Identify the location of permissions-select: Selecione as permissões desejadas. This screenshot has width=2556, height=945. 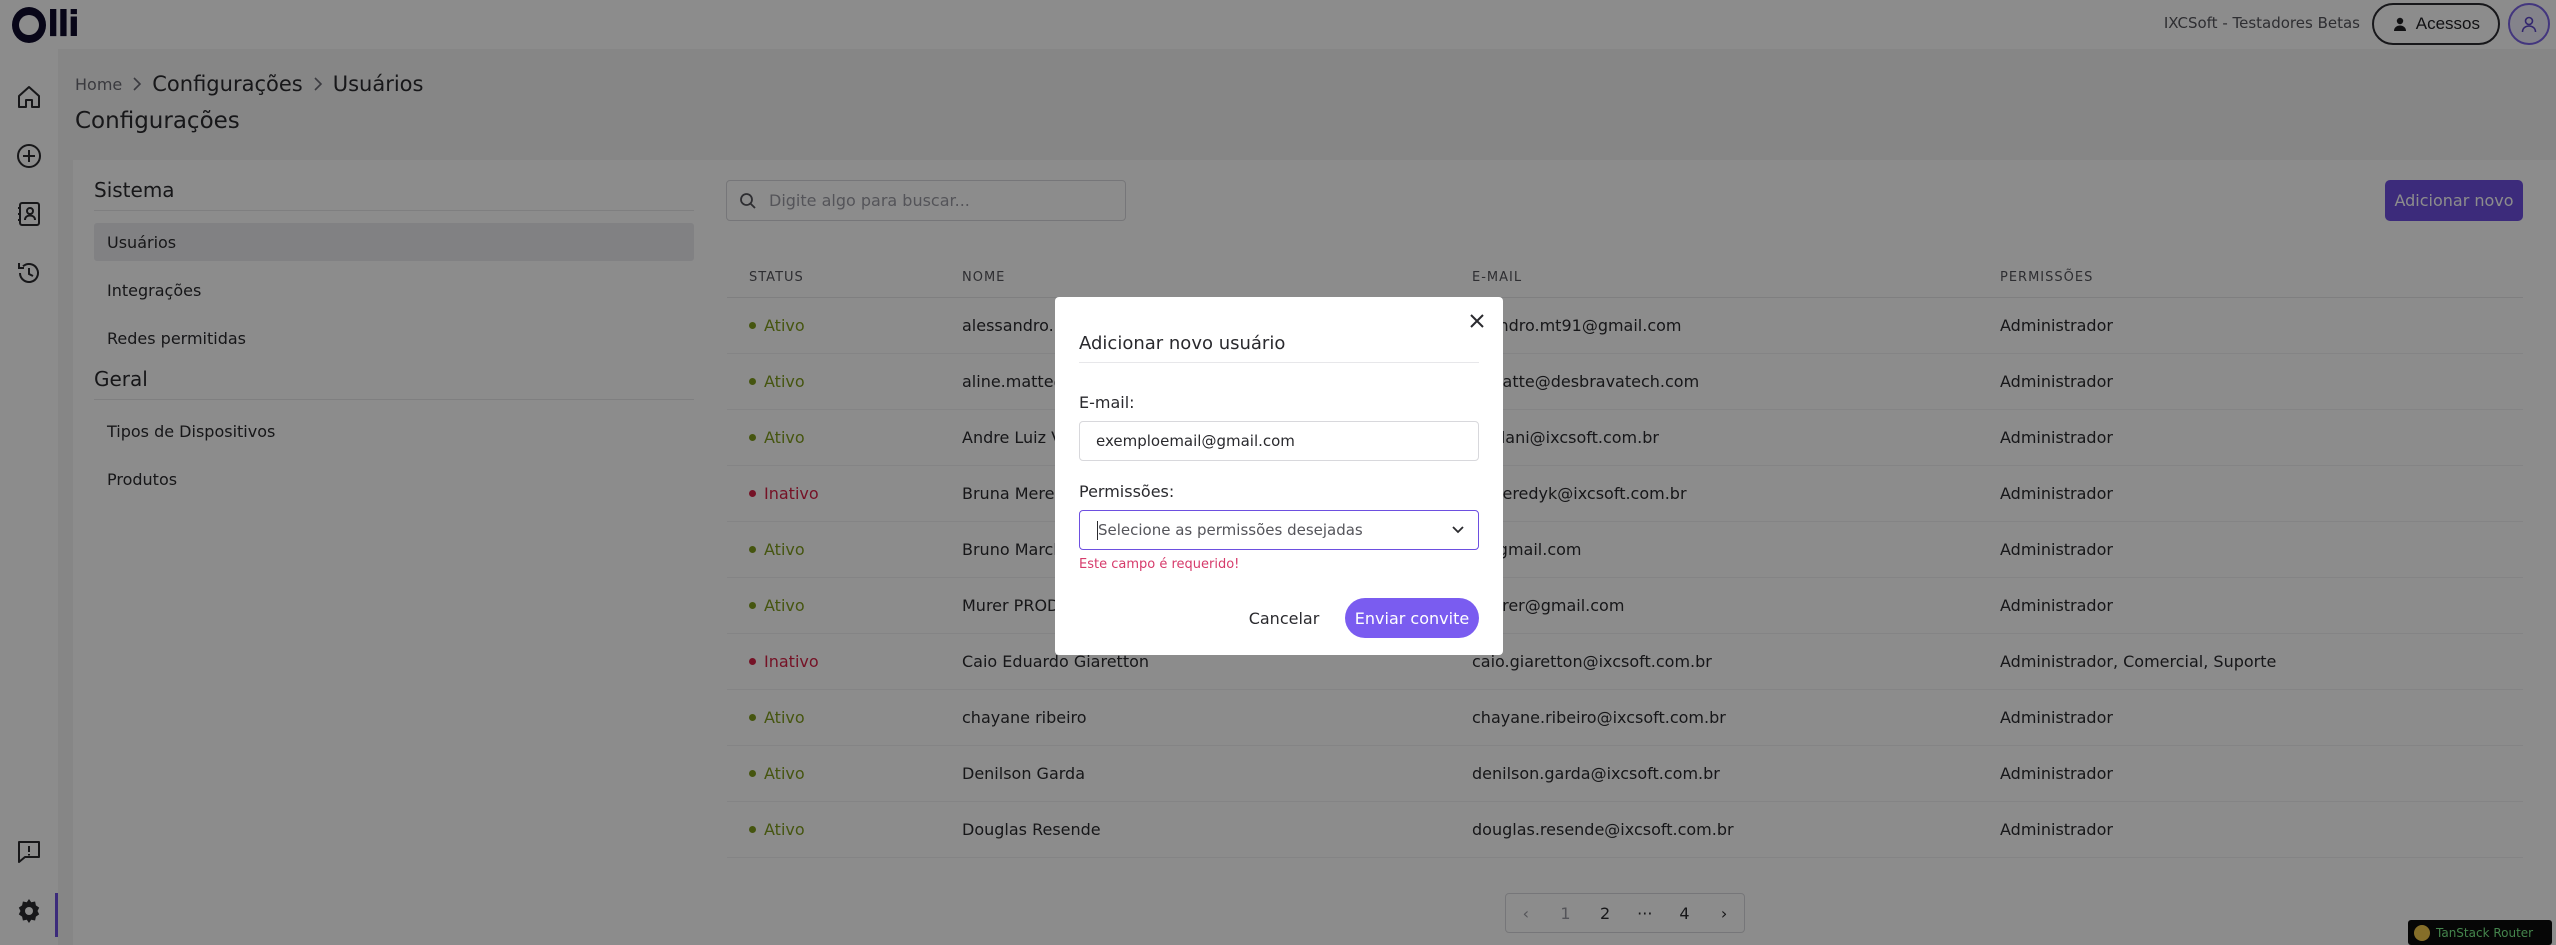
(1279, 530).